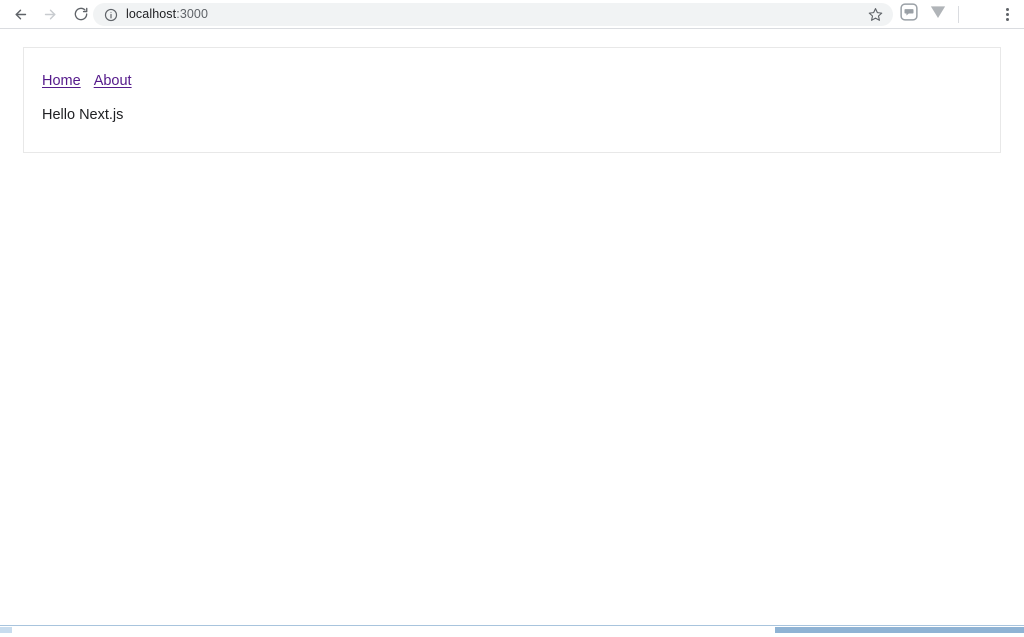 Image resolution: width=1024 pixels, height=637 pixels. I want to click on address-bar-text: localhost:3000, so click(167, 14).